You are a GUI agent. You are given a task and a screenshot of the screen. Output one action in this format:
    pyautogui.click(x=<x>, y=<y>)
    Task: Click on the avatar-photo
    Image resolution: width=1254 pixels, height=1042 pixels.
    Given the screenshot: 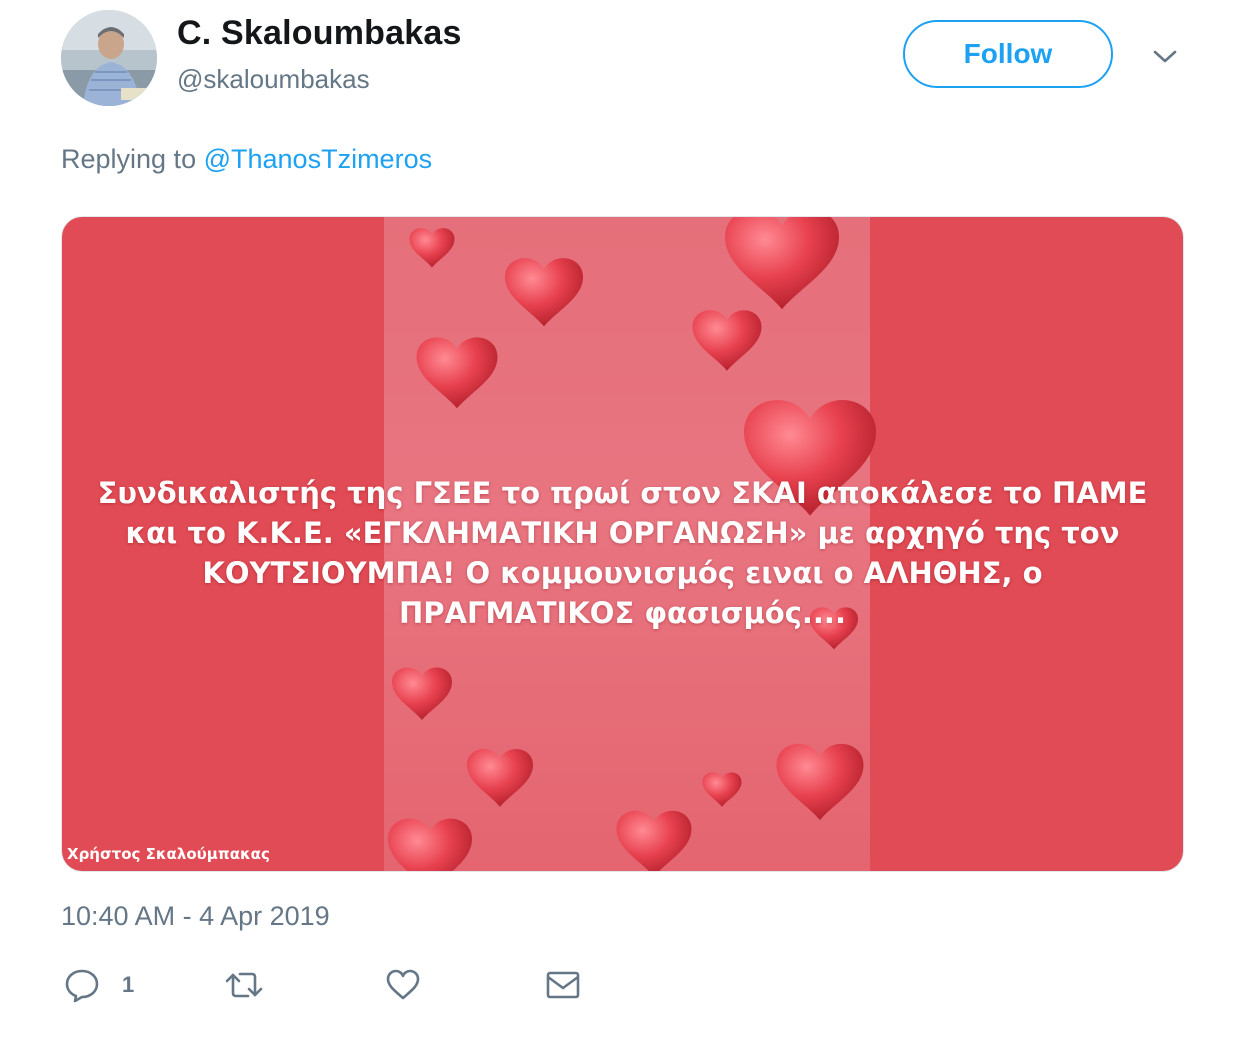 What is the action you would take?
    pyautogui.click(x=109, y=58)
    